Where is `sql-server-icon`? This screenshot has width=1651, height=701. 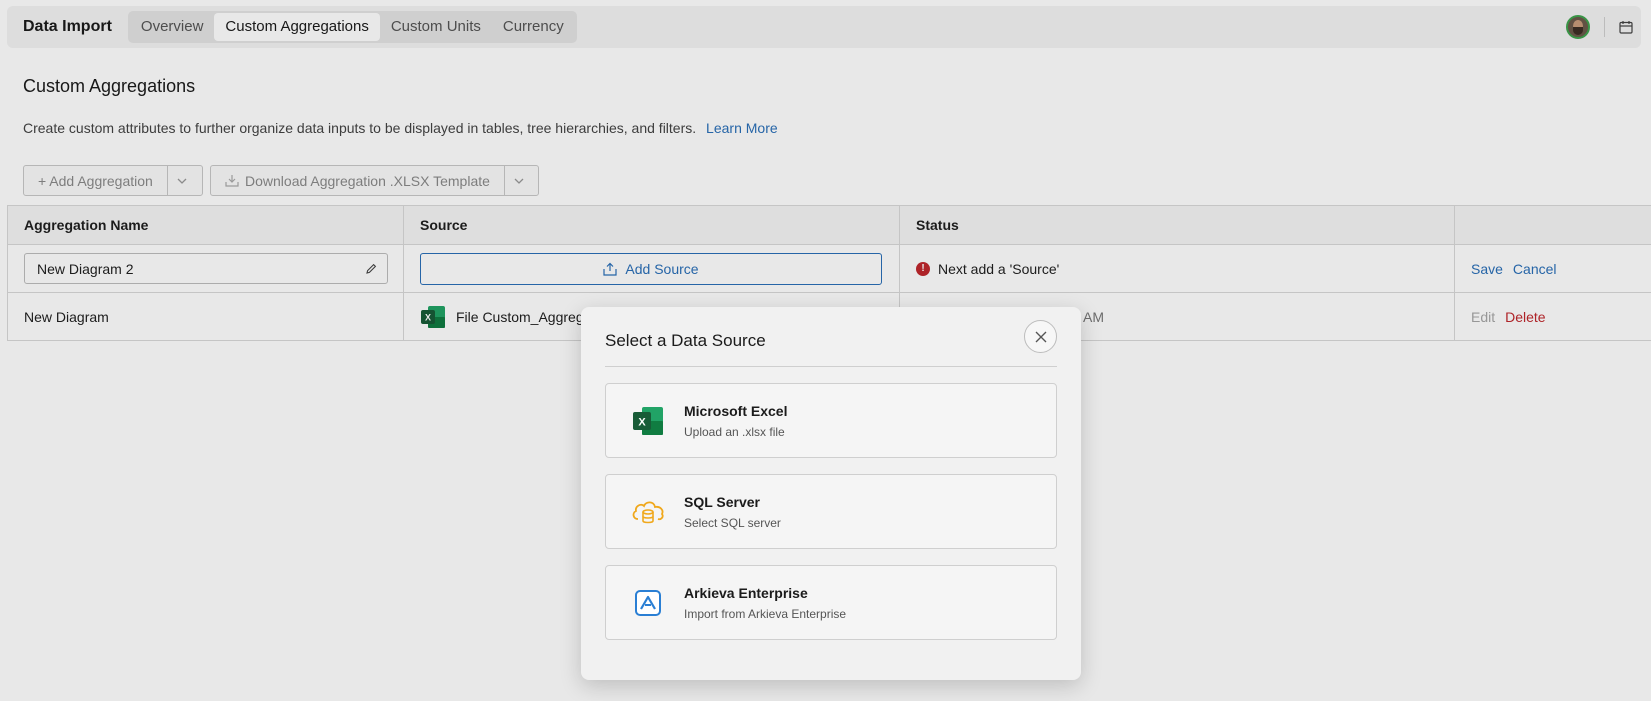 sql-server-icon is located at coordinates (648, 511).